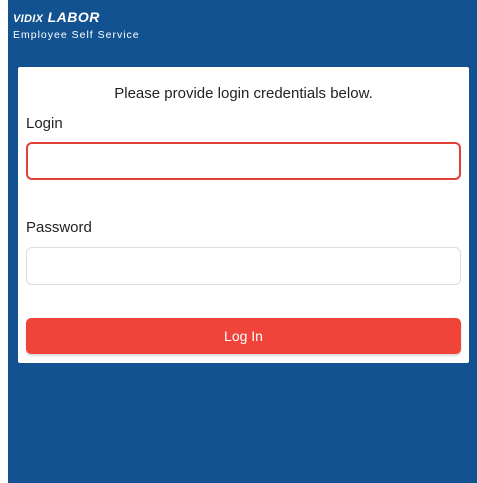 This screenshot has height=483, width=477. What do you see at coordinates (243, 336) in the screenshot?
I see `log-in-button: Log In` at bounding box center [243, 336].